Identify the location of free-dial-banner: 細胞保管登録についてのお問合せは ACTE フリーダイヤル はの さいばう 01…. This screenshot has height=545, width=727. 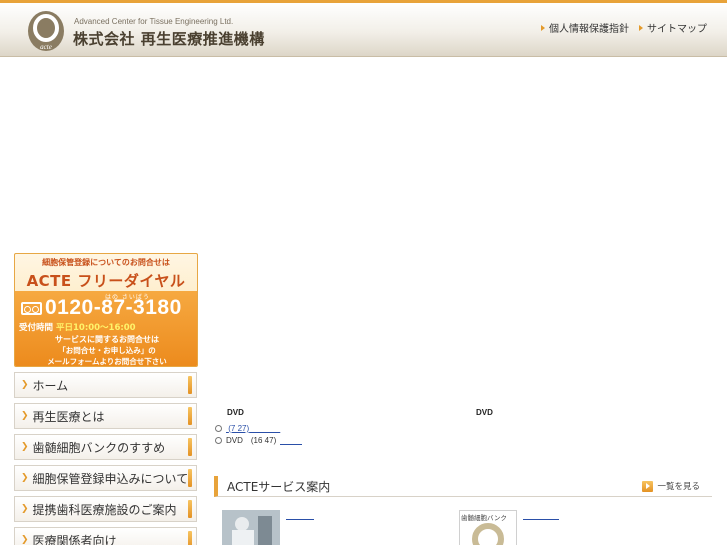
(106, 310).